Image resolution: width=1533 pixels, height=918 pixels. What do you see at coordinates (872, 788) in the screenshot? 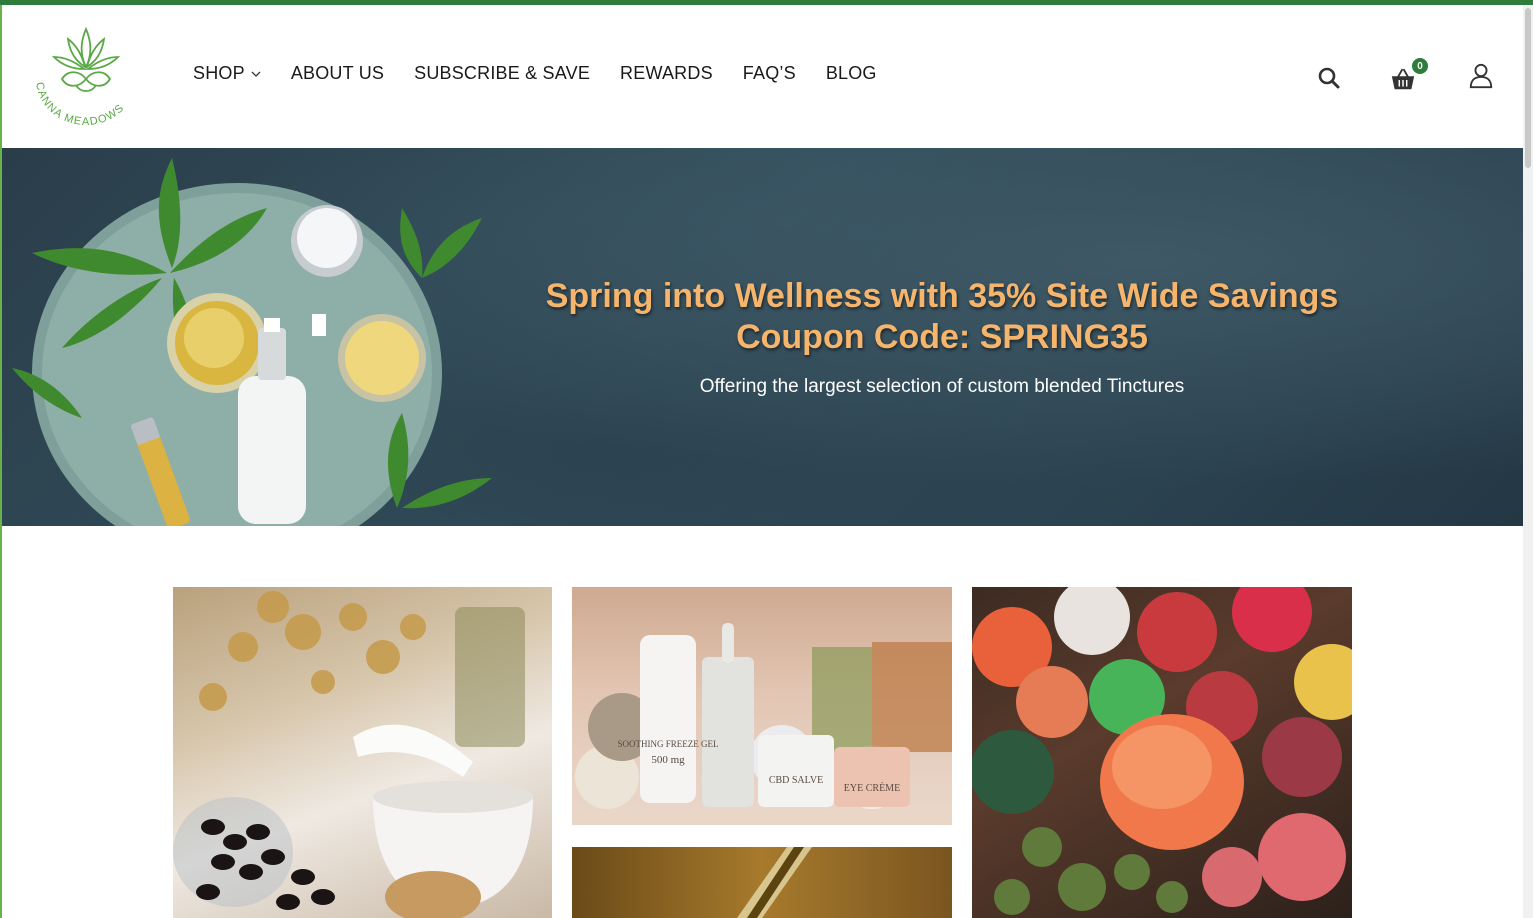
I see `product-label-eye-creme: EYE CRÈME` at bounding box center [872, 788].